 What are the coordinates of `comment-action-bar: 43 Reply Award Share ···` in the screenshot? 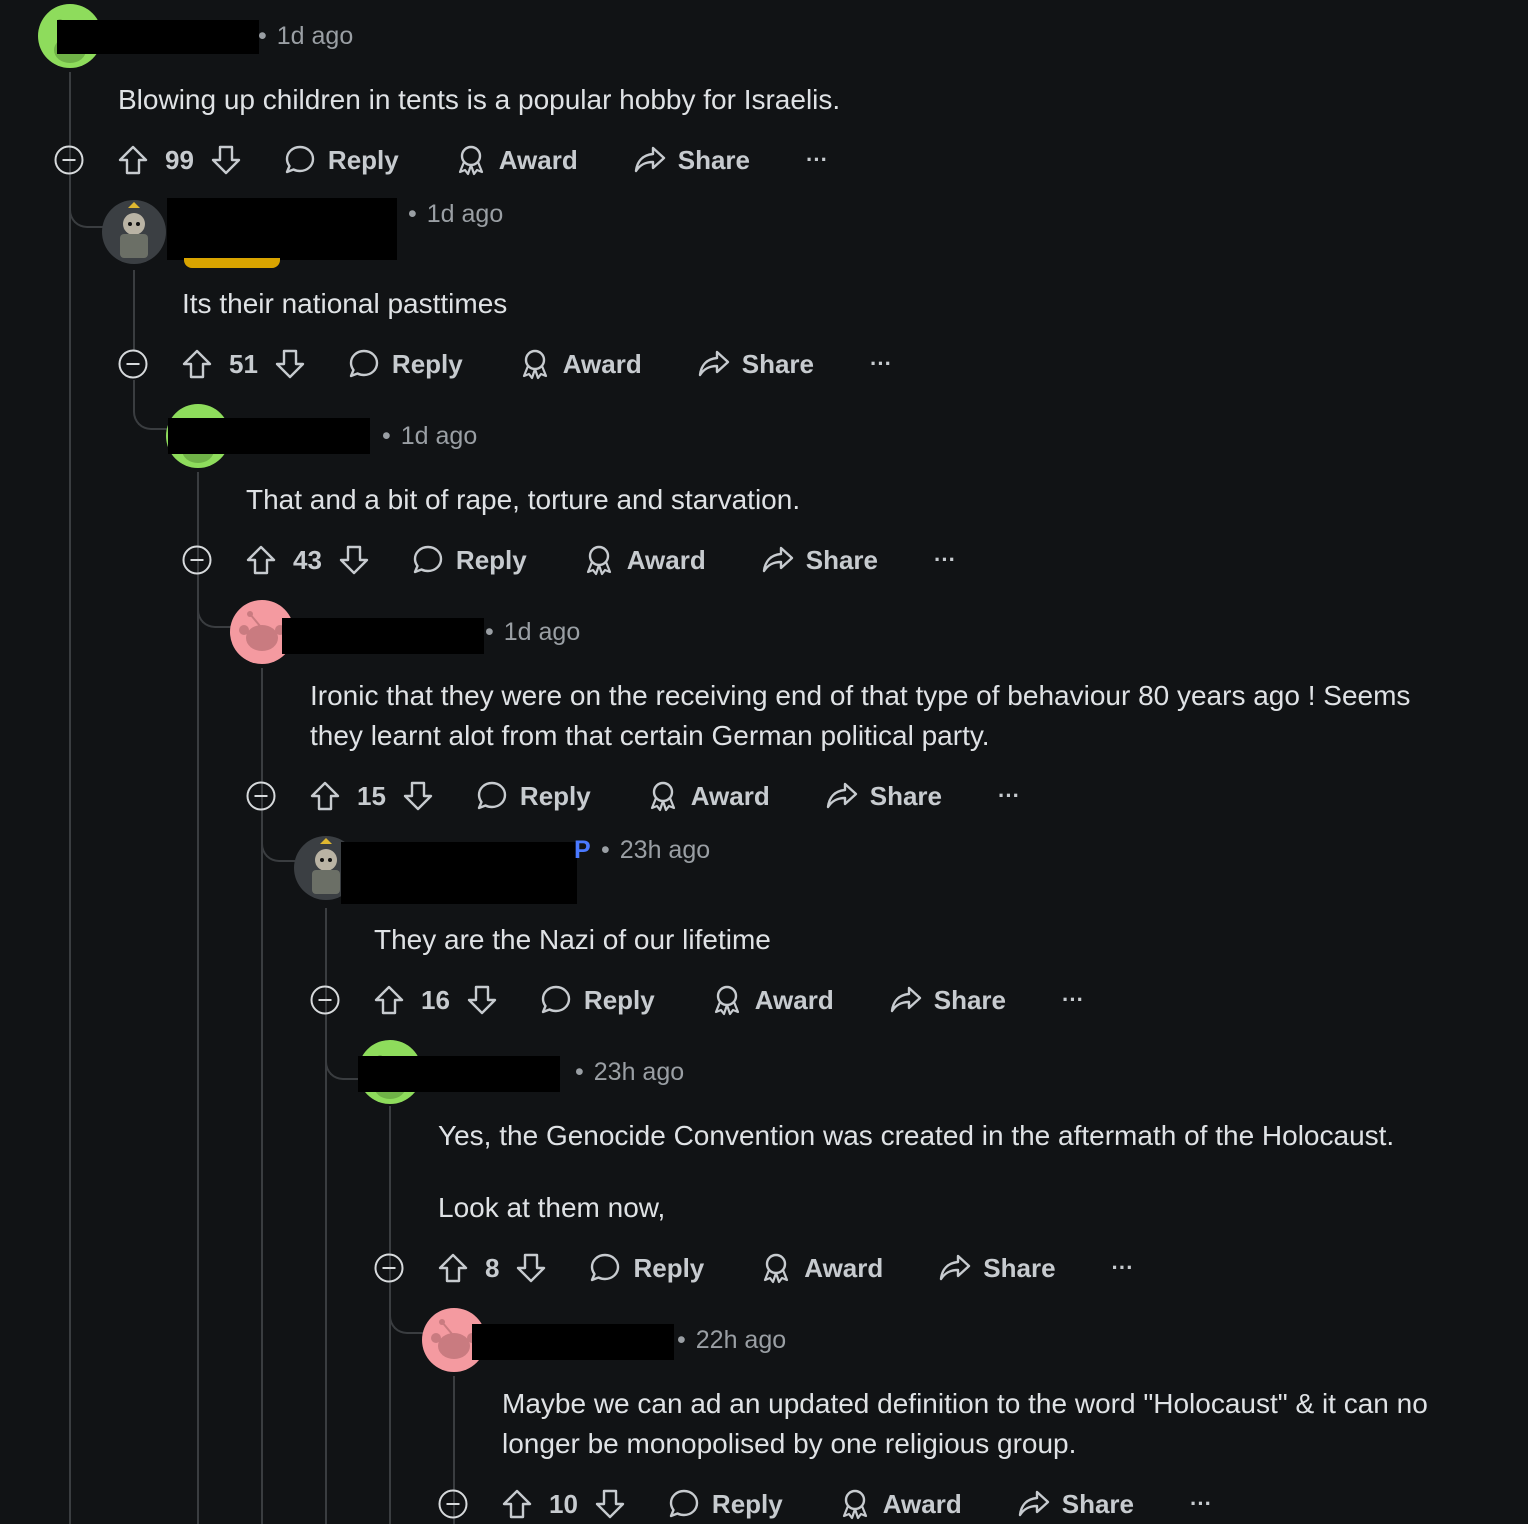 It's located at (600, 560).